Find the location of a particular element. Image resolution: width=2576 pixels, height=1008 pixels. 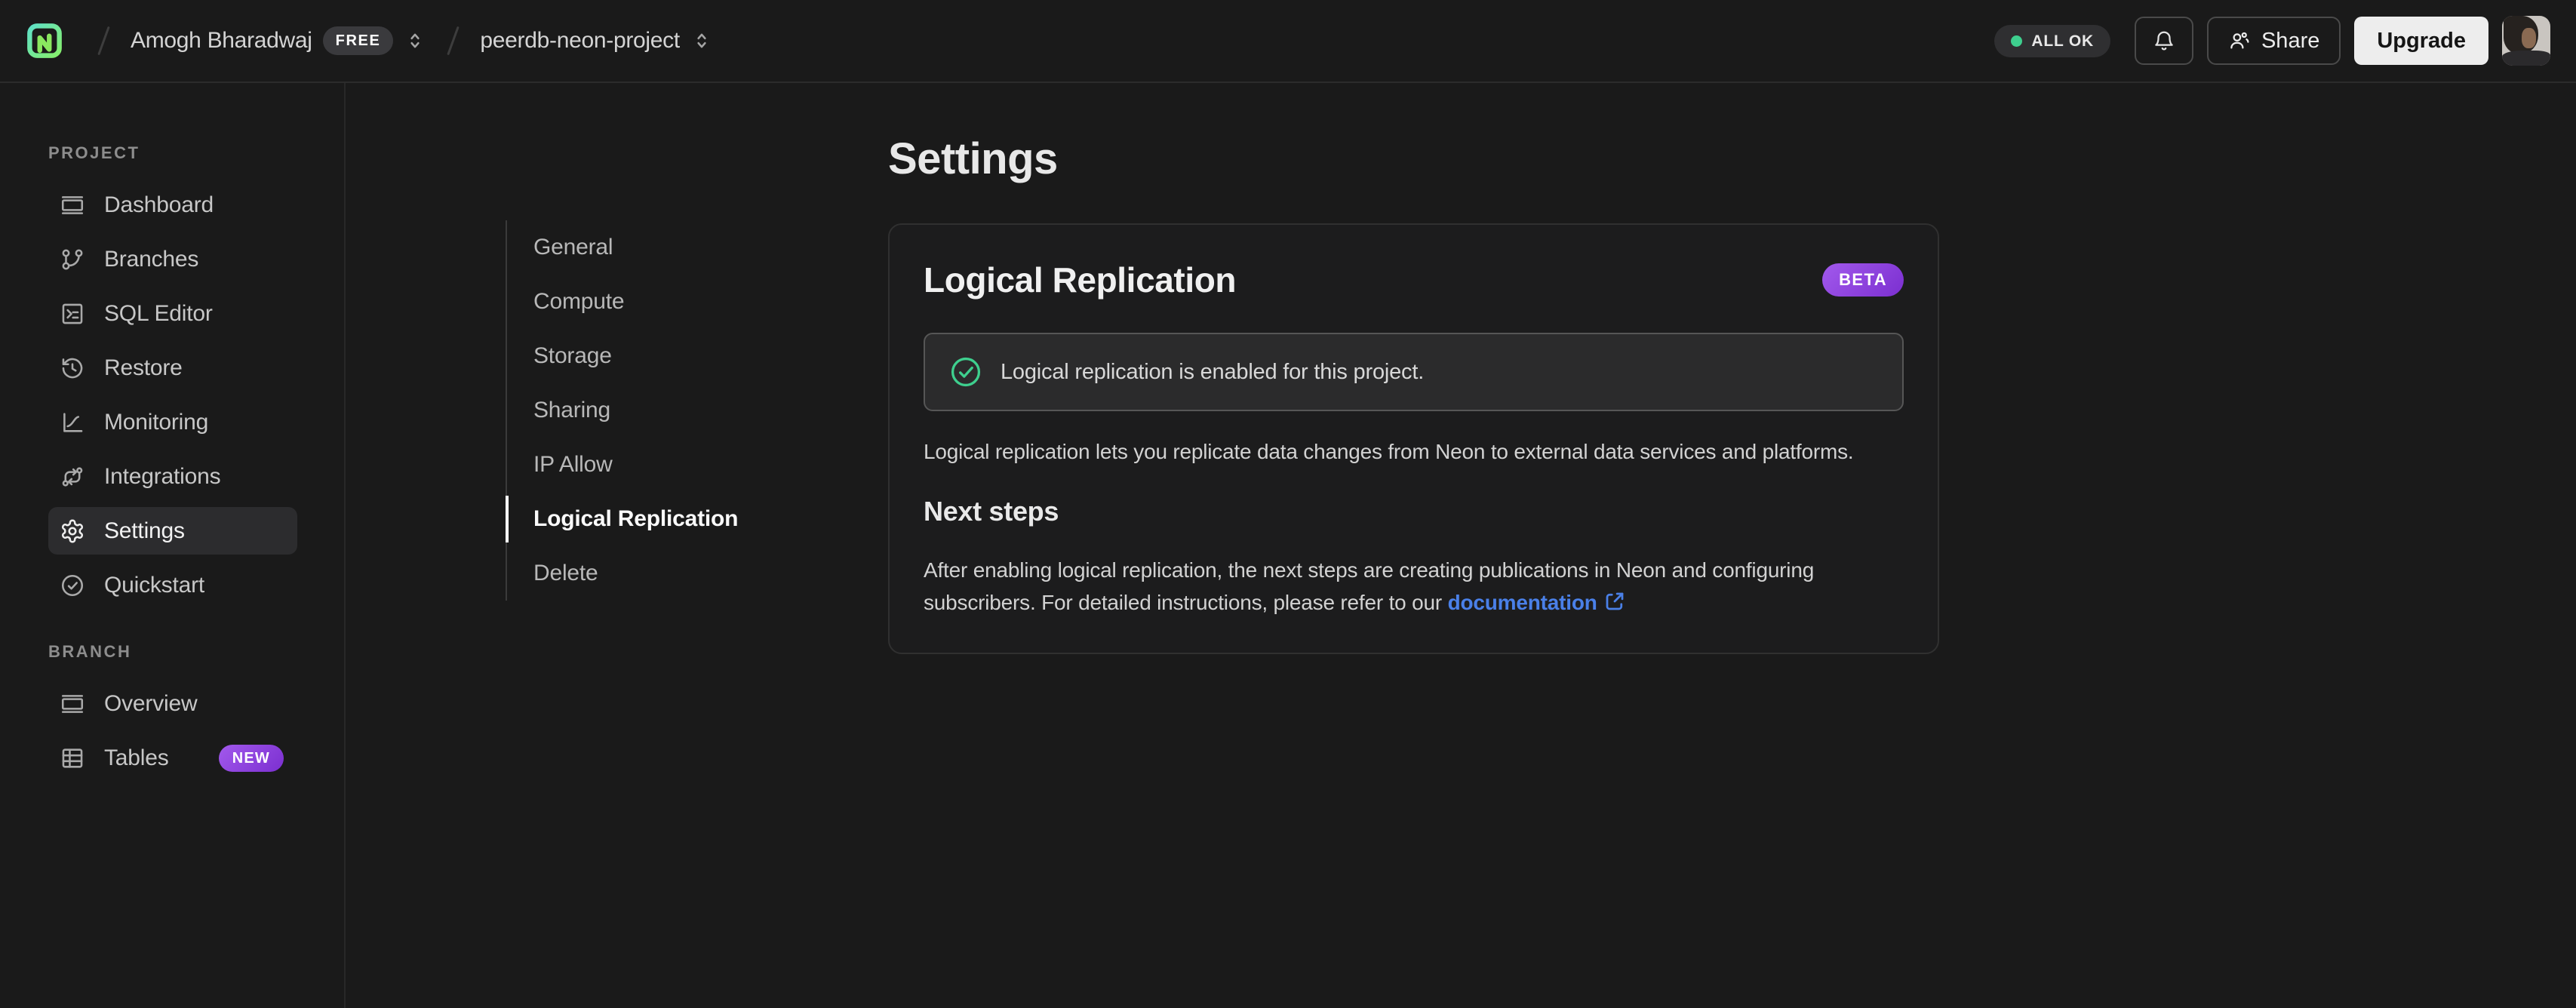

new-badge: NEW is located at coordinates (251, 758).